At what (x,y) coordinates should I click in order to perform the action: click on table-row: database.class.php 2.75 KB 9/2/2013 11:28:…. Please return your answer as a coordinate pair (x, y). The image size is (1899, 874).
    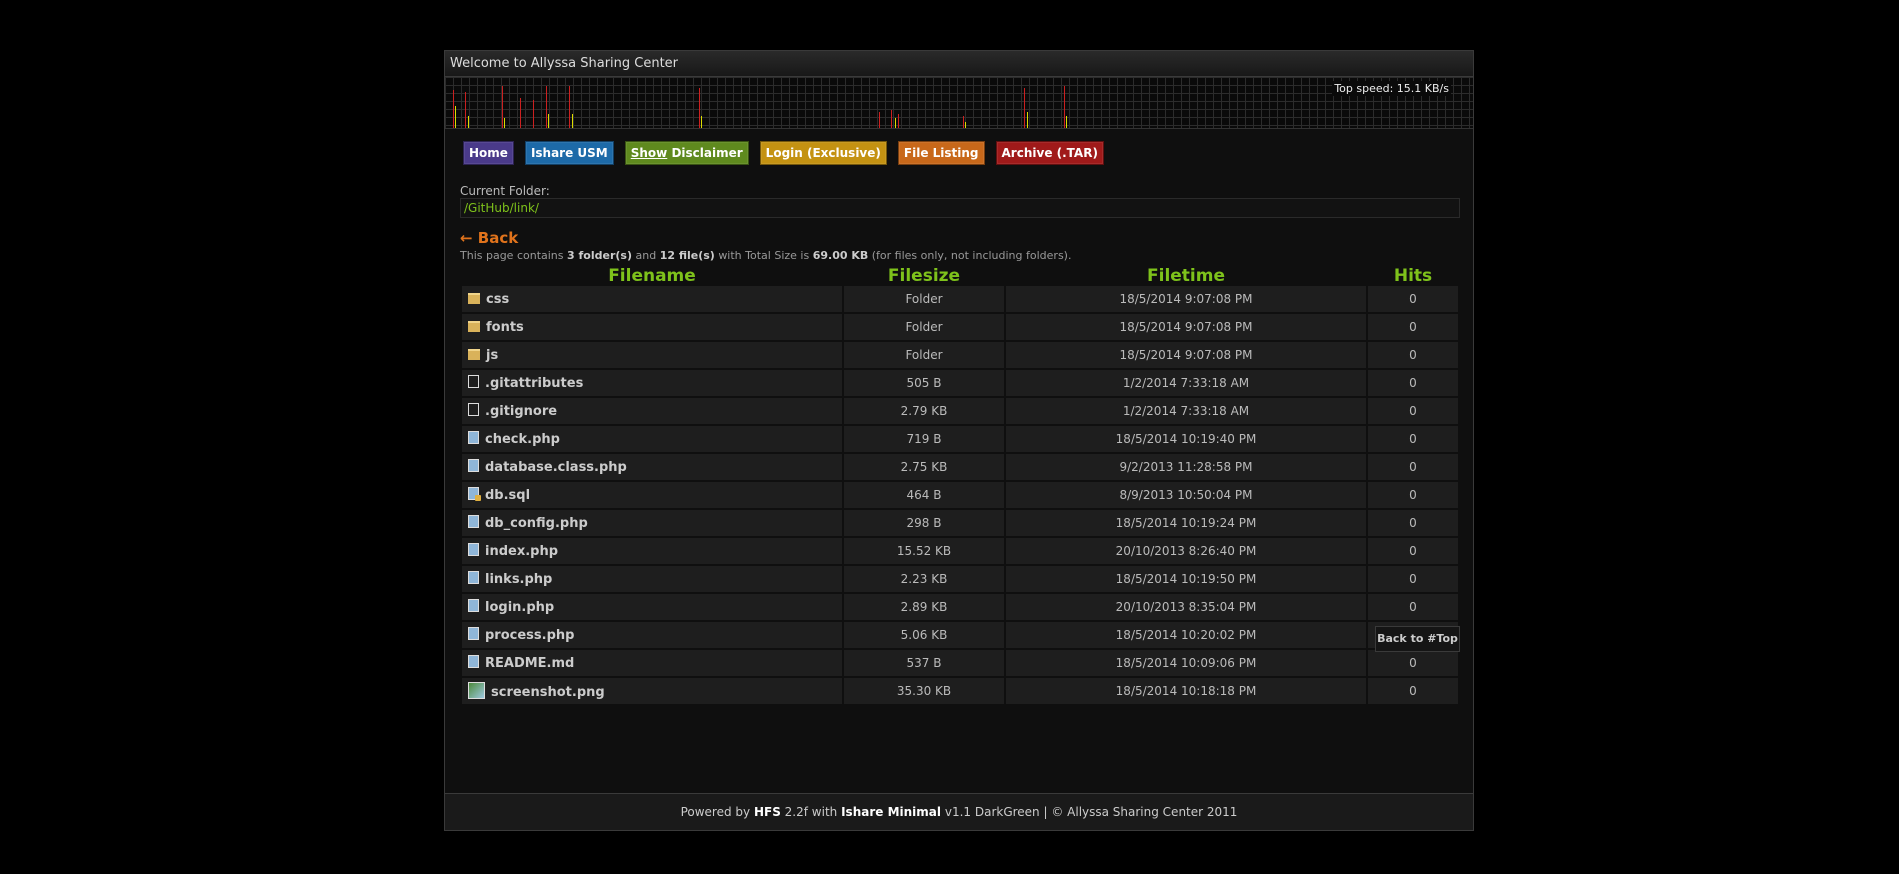
    Looking at the image, I should click on (960, 467).